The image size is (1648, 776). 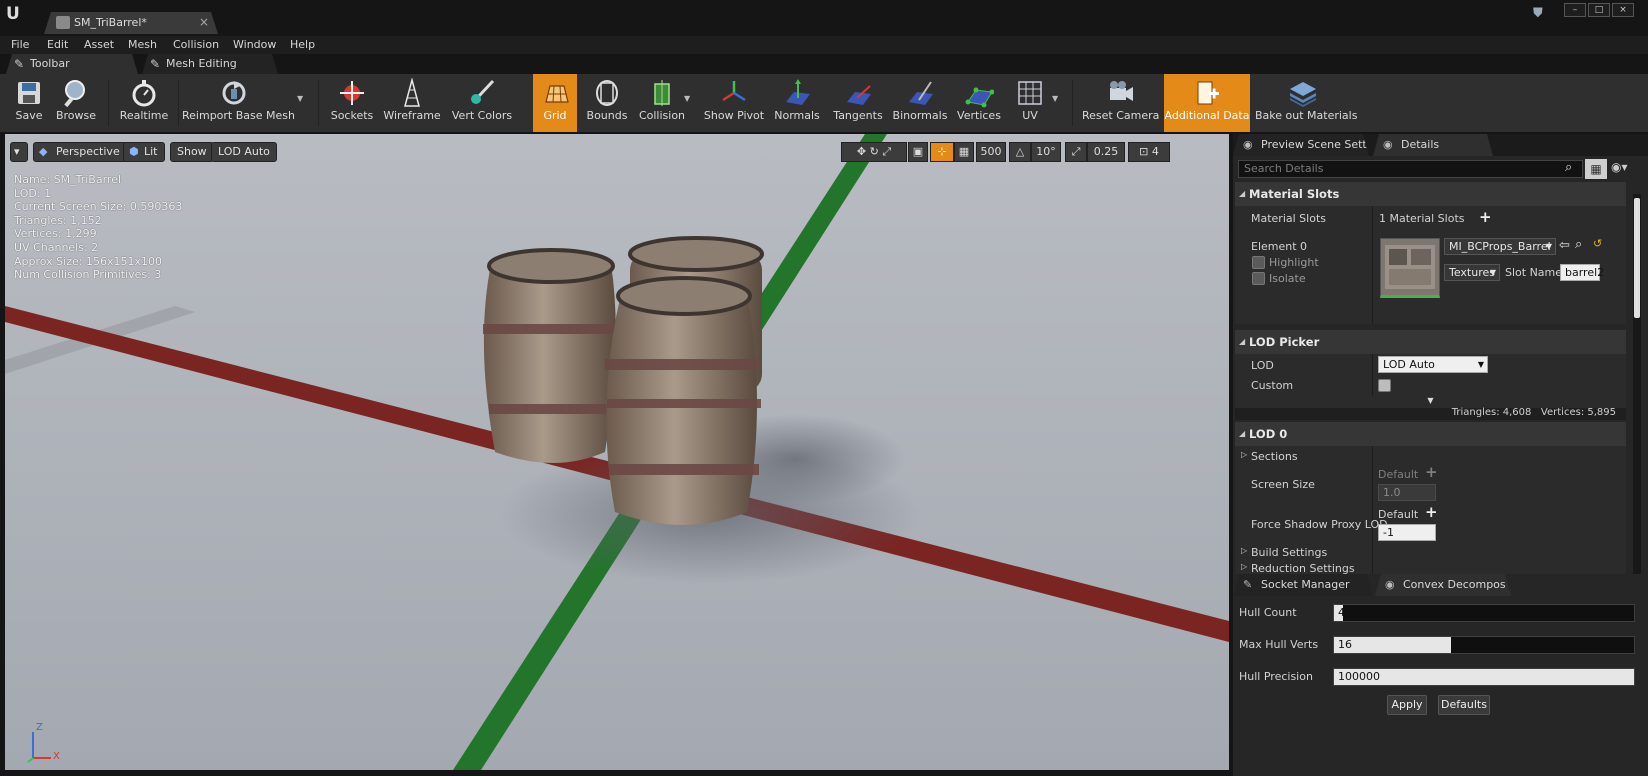 What do you see at coordinates (1149, 152) in the screenshot?
I see `camera-speed-button: ⊡ 4` at bounding box center [1149, 152].